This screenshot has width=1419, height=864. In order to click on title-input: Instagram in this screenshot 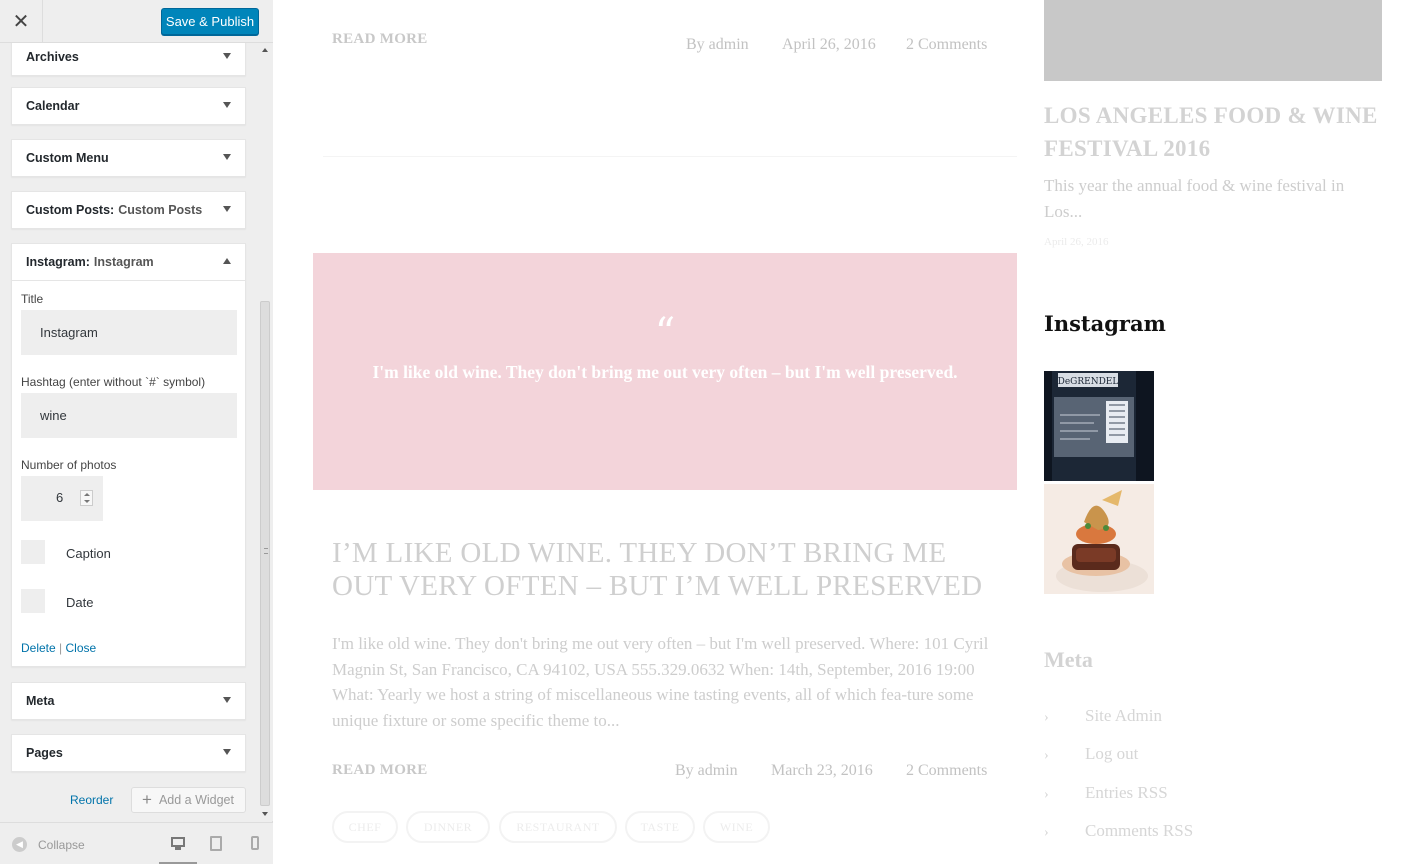, I will do `click(129, 332)`.